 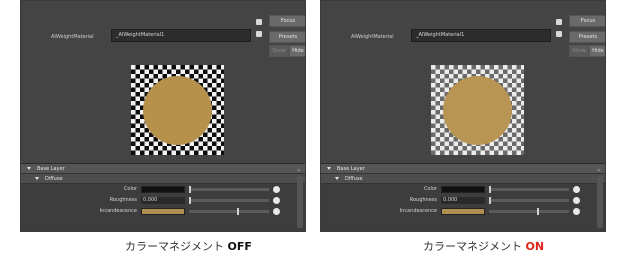 I want to click on caption-off: カラーマネジメント OFF, so click(x=188, y=246).